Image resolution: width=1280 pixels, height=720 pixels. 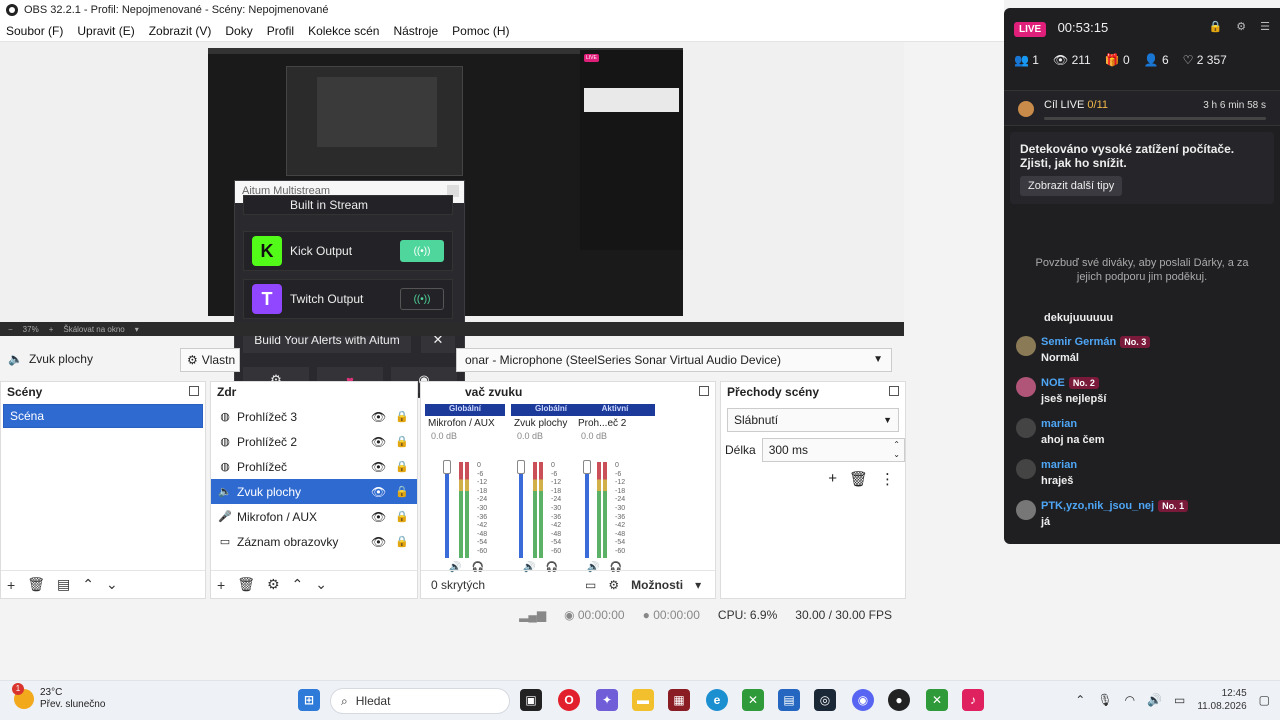 What do you see at coordinates (613, 585) in the screenshot?
I see `advanced-audio-icon: ⚙` at bounding box center [613, 585].